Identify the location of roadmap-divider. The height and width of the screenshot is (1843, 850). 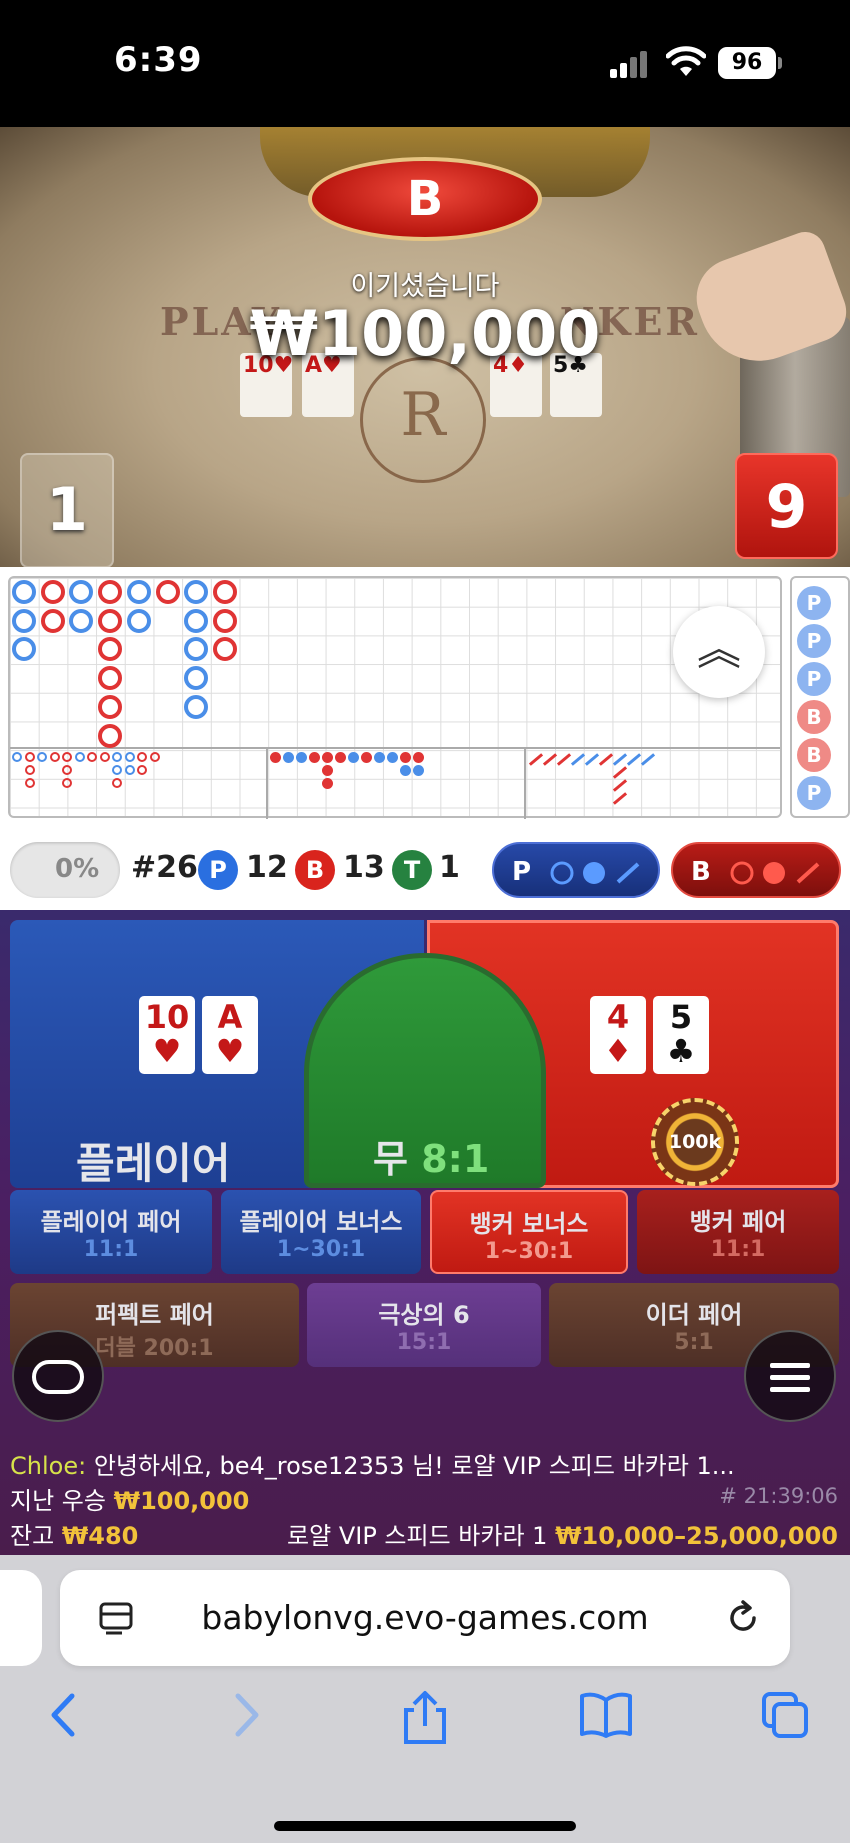
(267, 783).